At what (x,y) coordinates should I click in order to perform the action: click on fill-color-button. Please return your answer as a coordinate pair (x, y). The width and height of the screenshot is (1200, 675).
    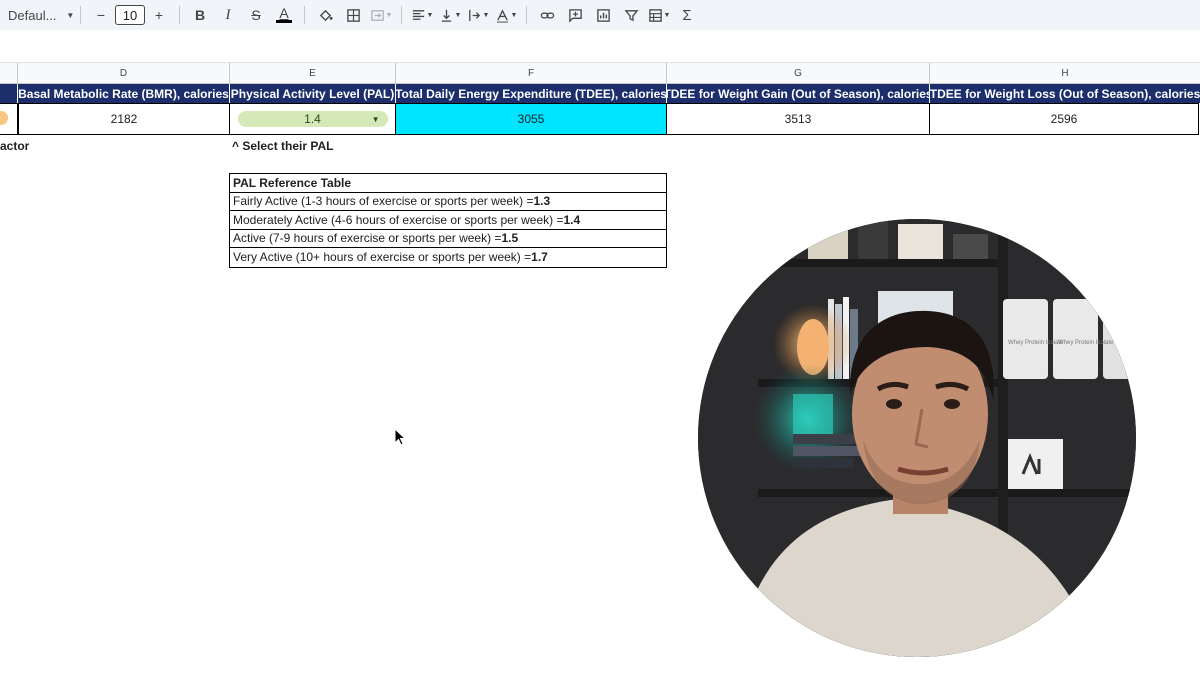
    Looking at the image, I should click on (325, 15).